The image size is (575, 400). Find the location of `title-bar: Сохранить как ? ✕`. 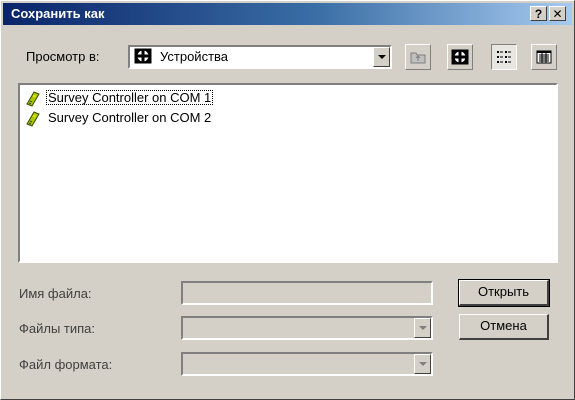

title-bar: Сохранить как ? ✕ is located at coordinates (287, 14).